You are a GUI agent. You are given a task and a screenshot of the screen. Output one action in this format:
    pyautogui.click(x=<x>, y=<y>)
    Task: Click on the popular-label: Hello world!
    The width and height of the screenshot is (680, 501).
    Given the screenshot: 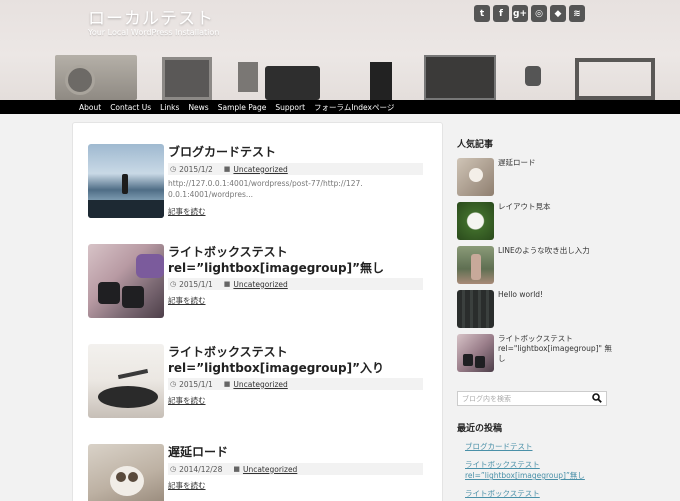 What is the action you would take?
    pyautogui.click(x=557, y=295)
    